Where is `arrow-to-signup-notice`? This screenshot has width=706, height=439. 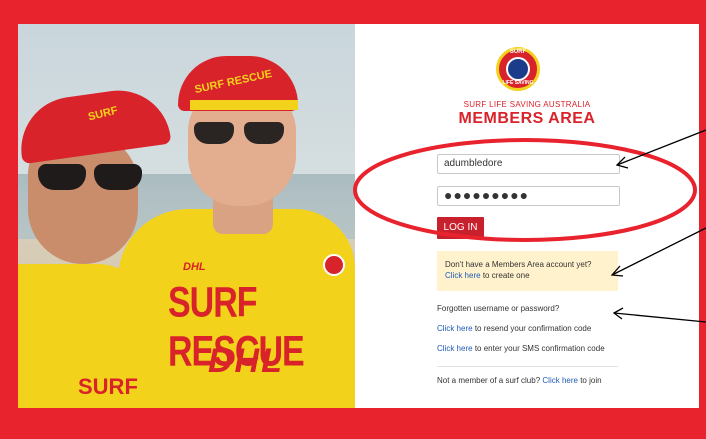
arrow-to-signup-notice is located at coordinates (658, 251).